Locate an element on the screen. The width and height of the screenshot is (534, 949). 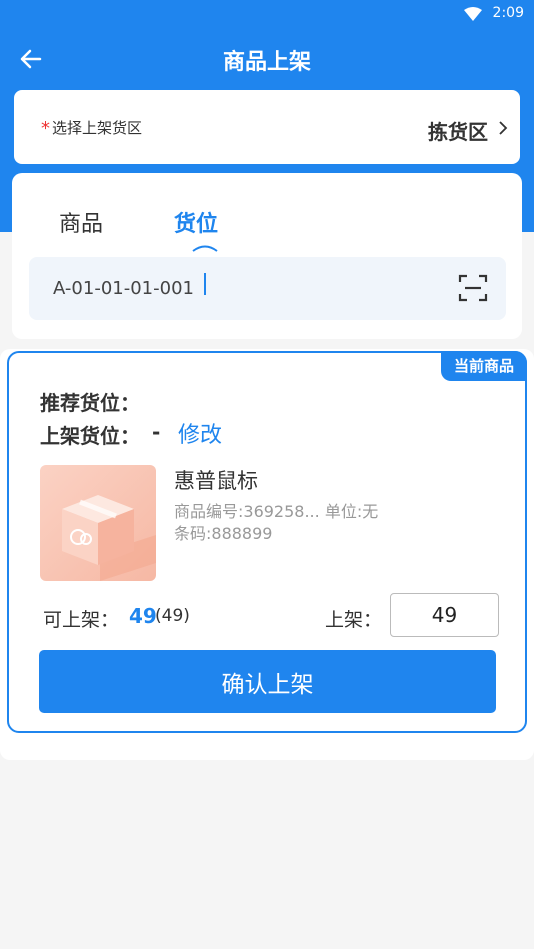
required-mark: * is located at coordinates (45, 128).